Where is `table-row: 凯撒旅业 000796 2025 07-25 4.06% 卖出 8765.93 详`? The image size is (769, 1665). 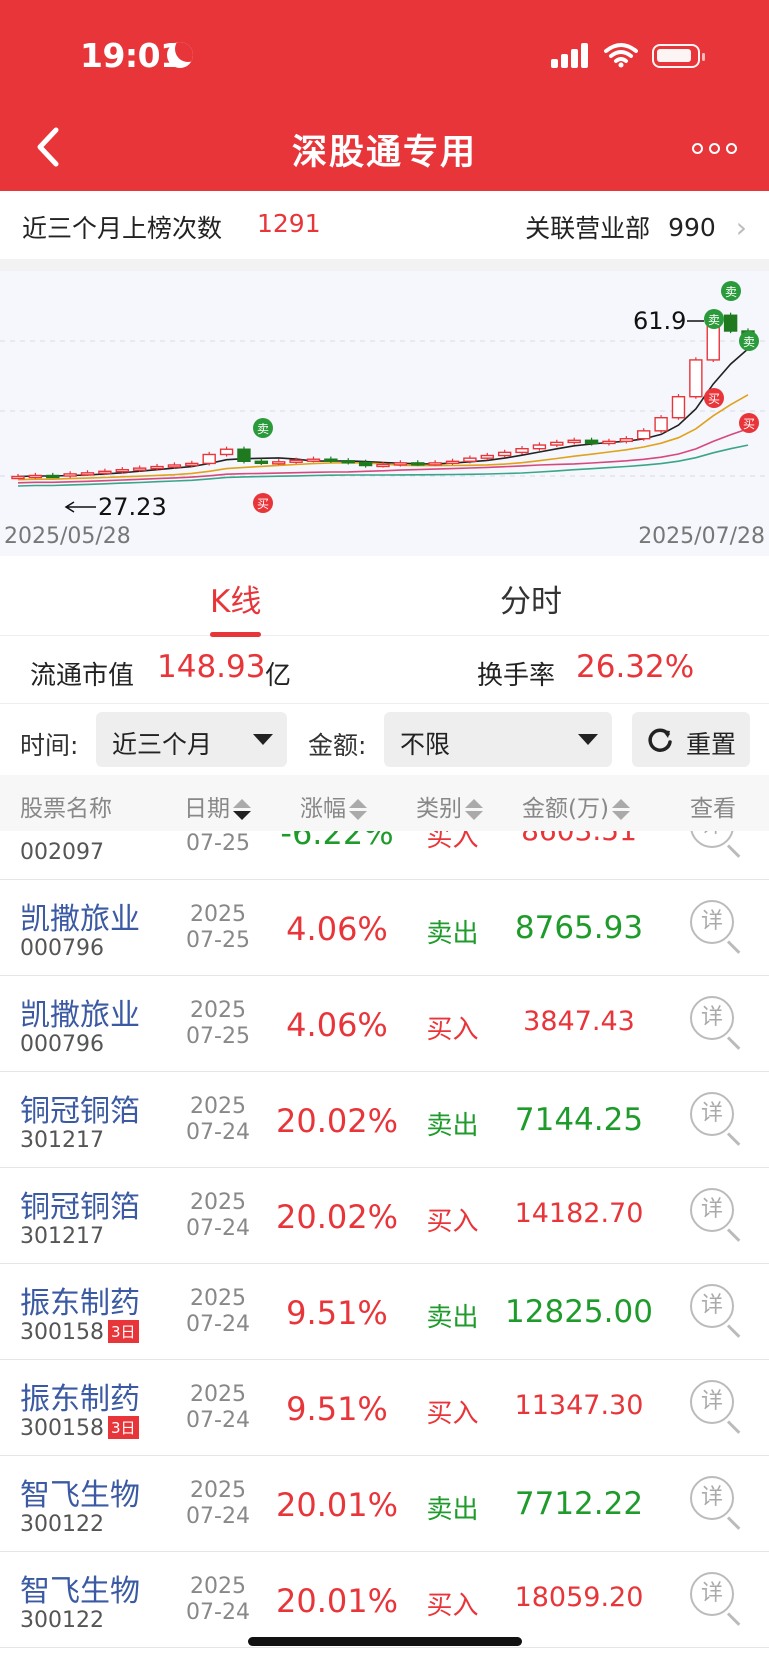
table-row: 凯撒旅业 000796 2025 07-25 4.06% 卖出 8765.93 详 is located at coordinates (384, 928).